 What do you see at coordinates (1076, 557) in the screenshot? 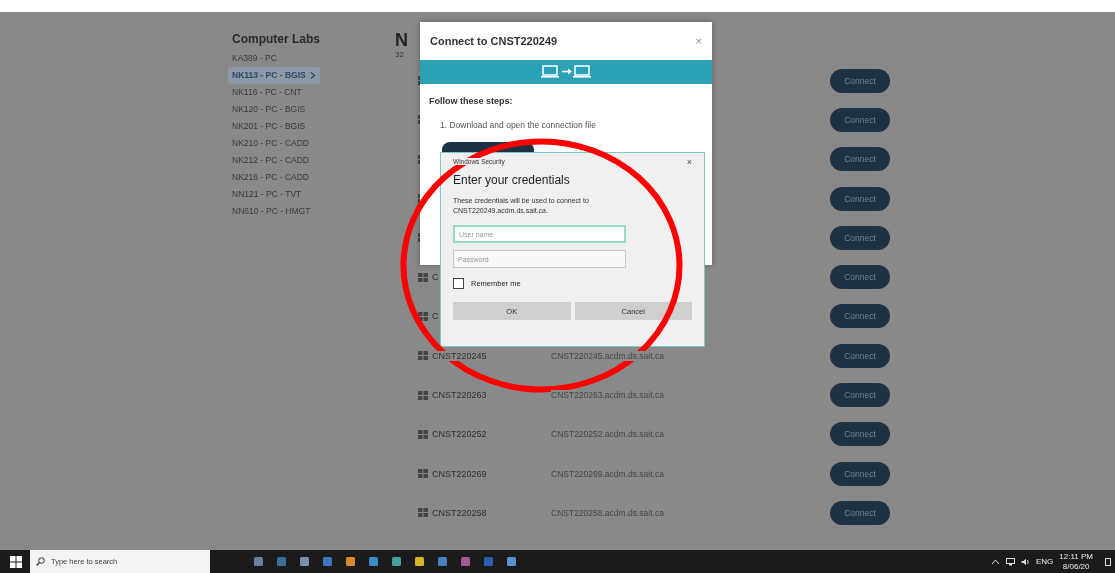
I see `clock-time: 12:11 PM` at bounding box center [1076, 557].